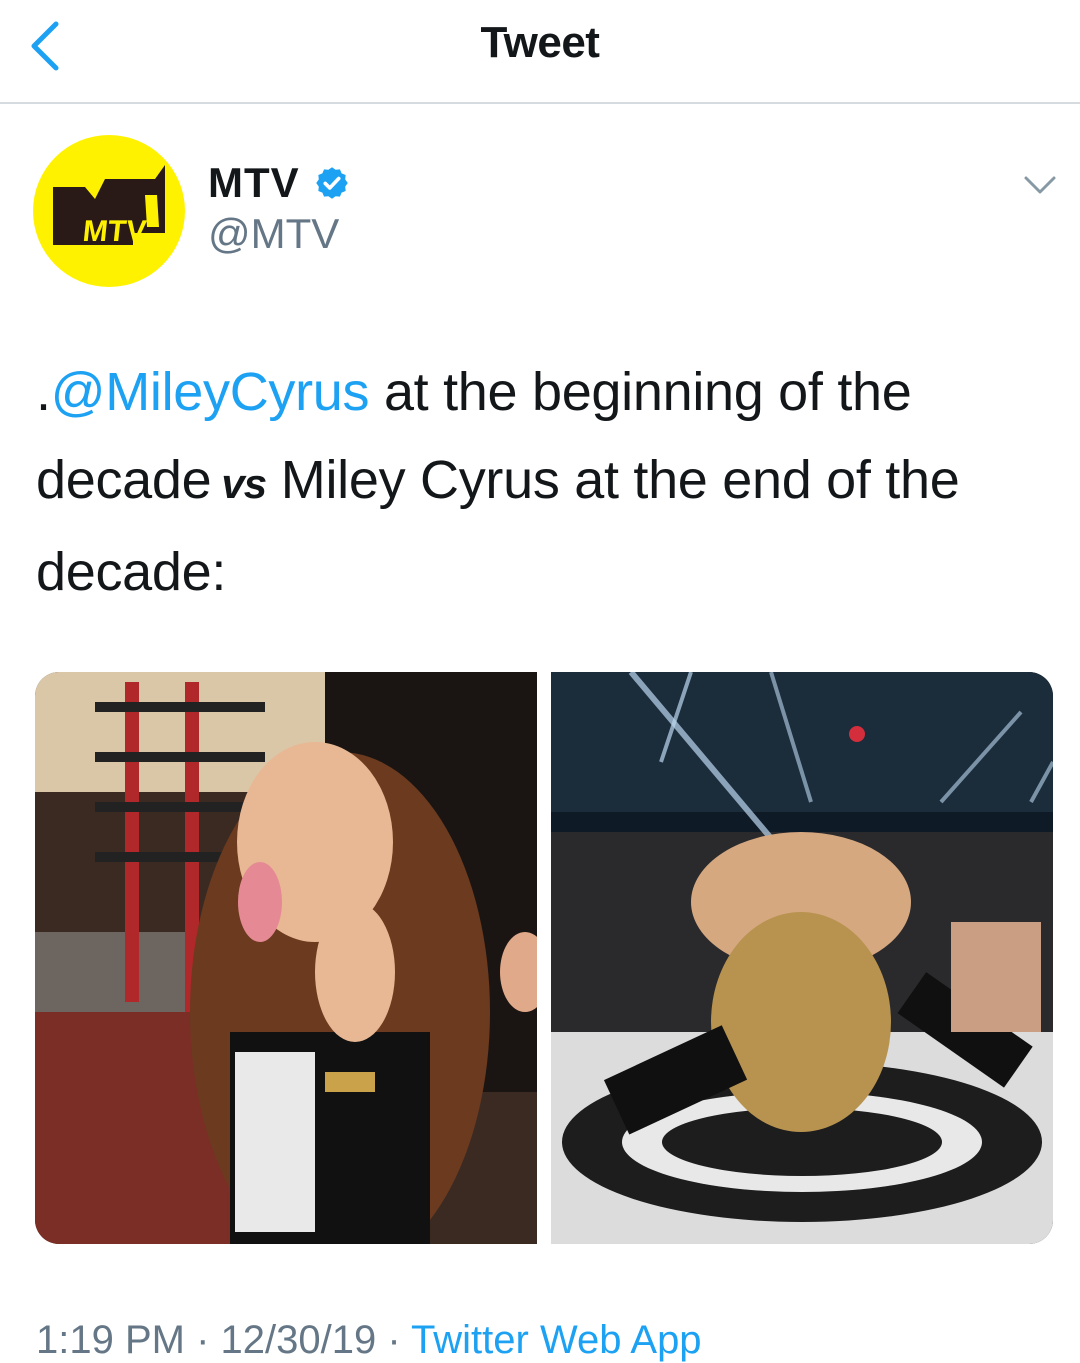  What do you see at coordinates (540, 42) in the screenshot?
I see `page-title: Tweet` at bounding box center [540, 42].